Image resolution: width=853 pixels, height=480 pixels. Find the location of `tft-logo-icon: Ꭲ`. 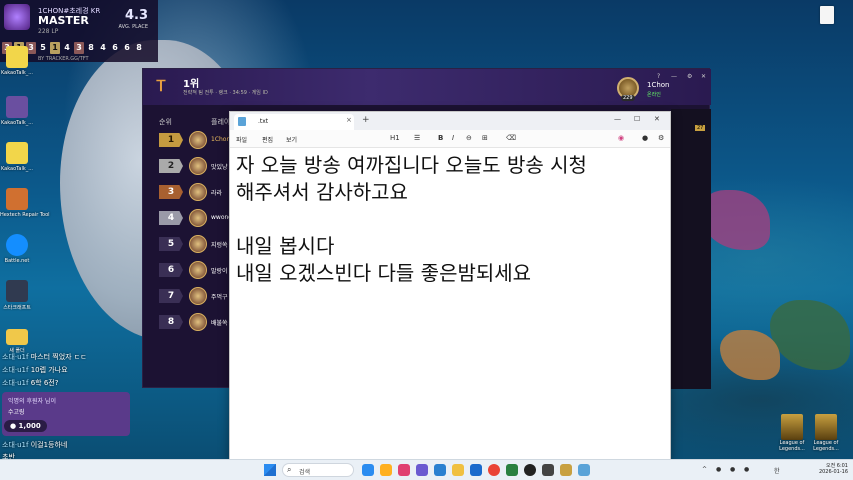

tft-logo-icon: Ꭲ is located at coordinates (162, 86).